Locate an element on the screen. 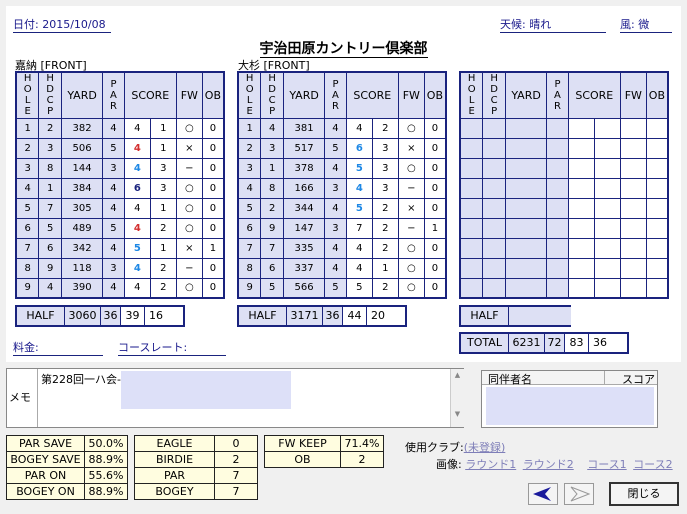 The image size is (687, 514). clubs-link: (未登録) is located at coordinates (485, 447).